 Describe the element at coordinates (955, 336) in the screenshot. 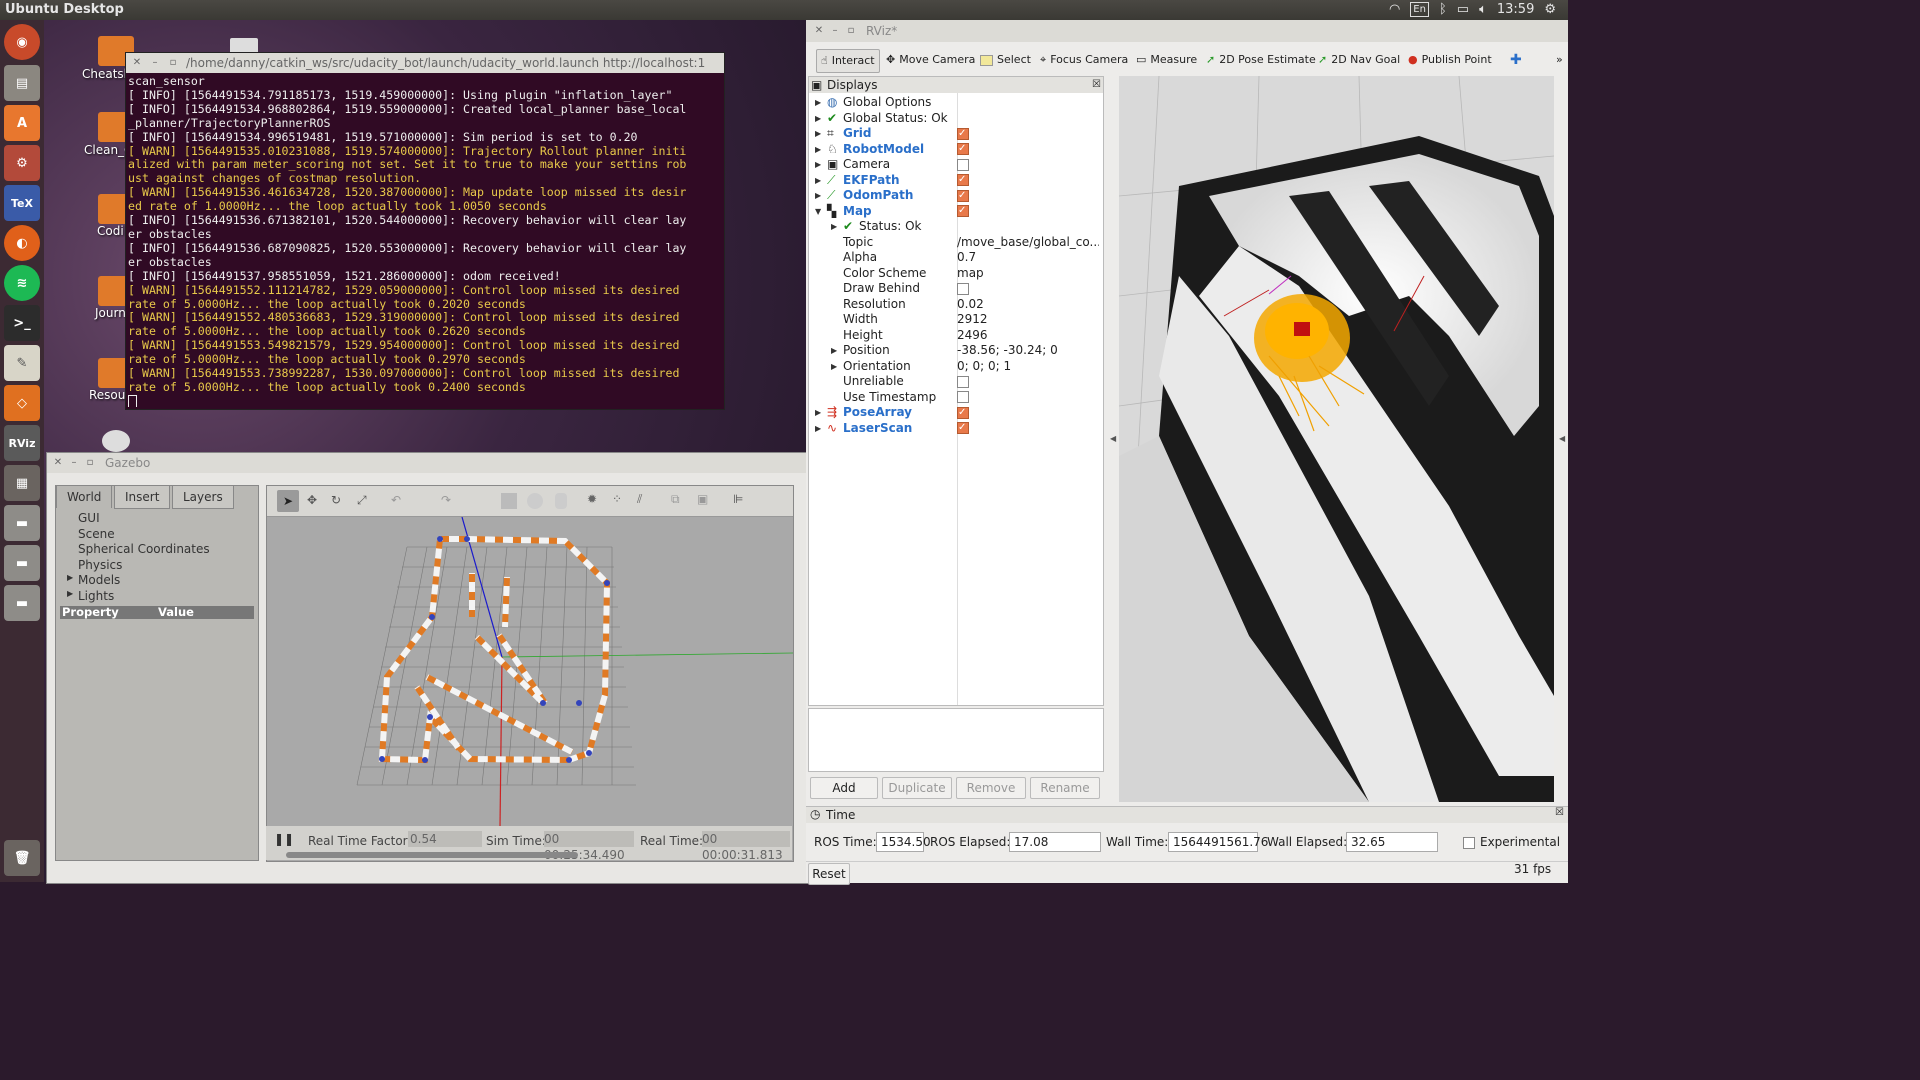

I see `map-height-row: Height 2496` at that location.